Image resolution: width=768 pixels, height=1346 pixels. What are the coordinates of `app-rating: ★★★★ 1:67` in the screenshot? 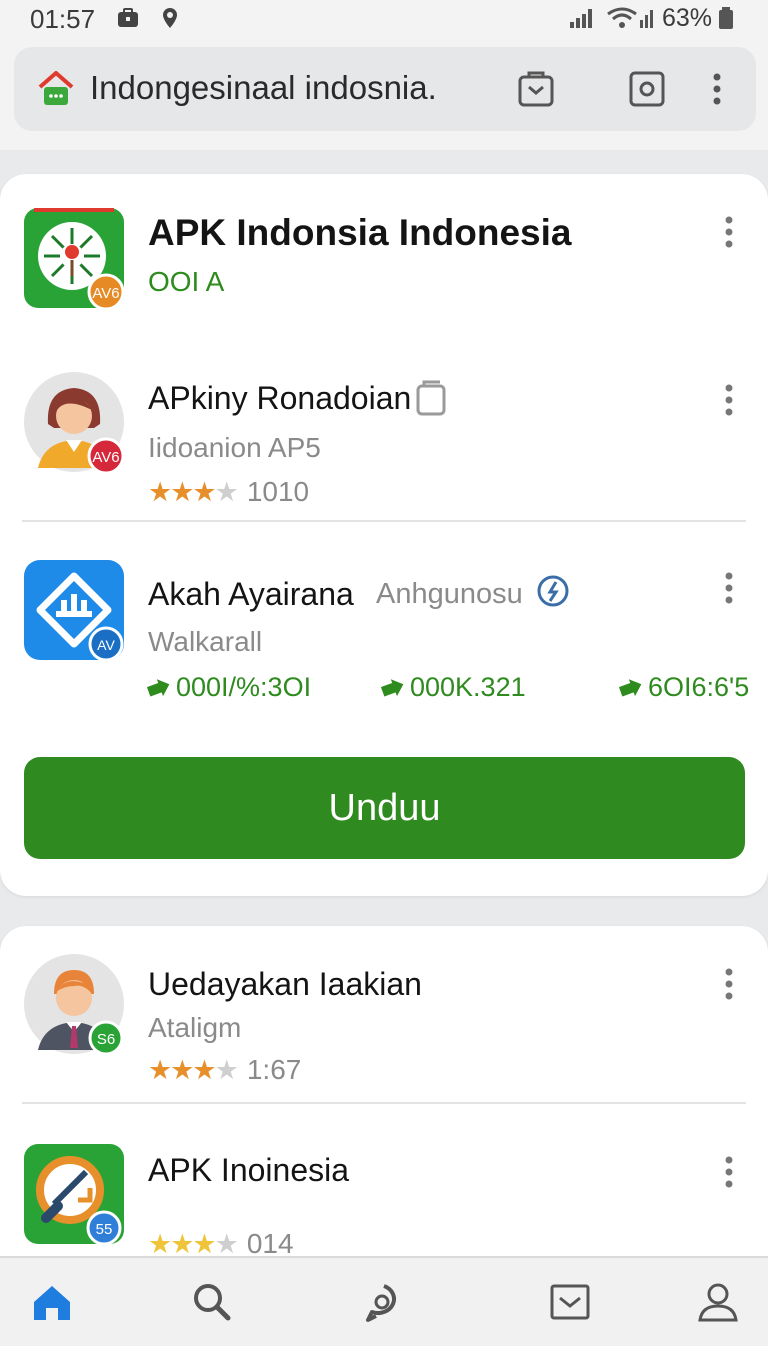 It's located at (224, 1070).